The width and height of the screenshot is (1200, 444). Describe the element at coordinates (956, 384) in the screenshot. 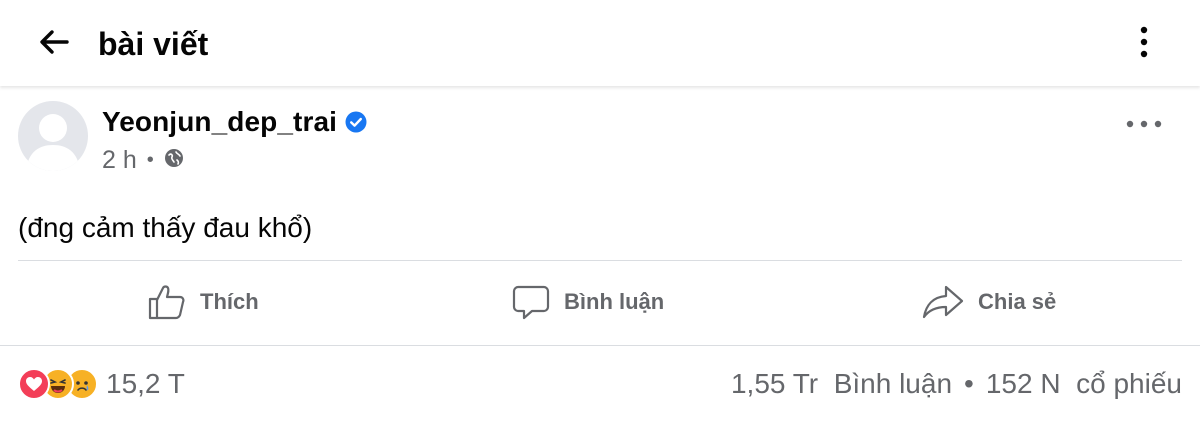

I see `engagement-stats: 1,55 Tr Bình luận • 152 N cổ phiếu` at that location.